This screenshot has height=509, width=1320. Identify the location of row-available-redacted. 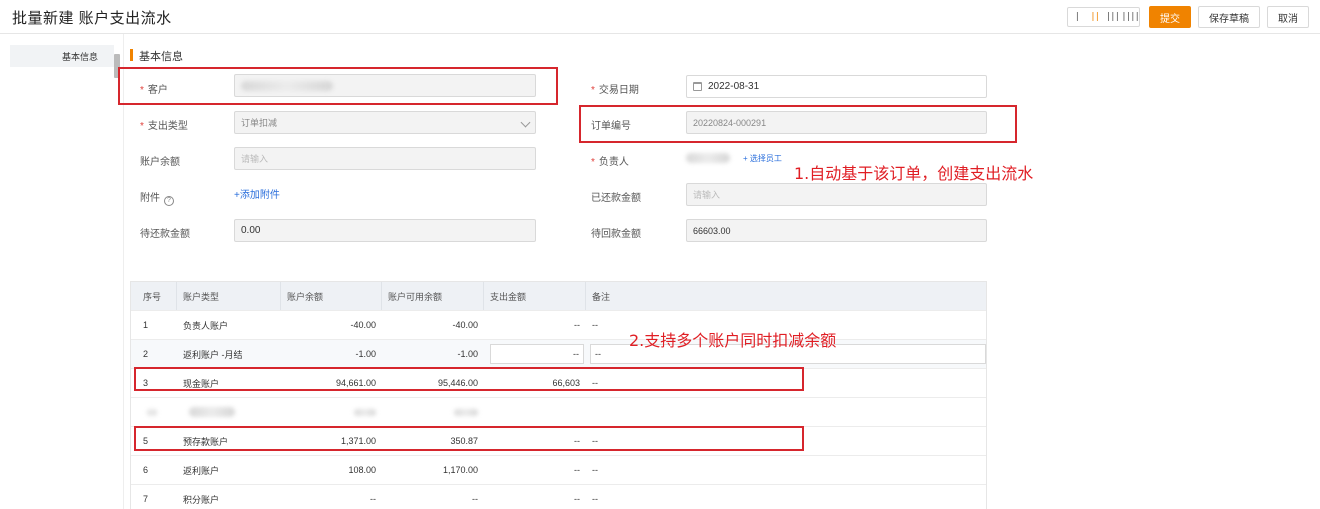
(433, 412).